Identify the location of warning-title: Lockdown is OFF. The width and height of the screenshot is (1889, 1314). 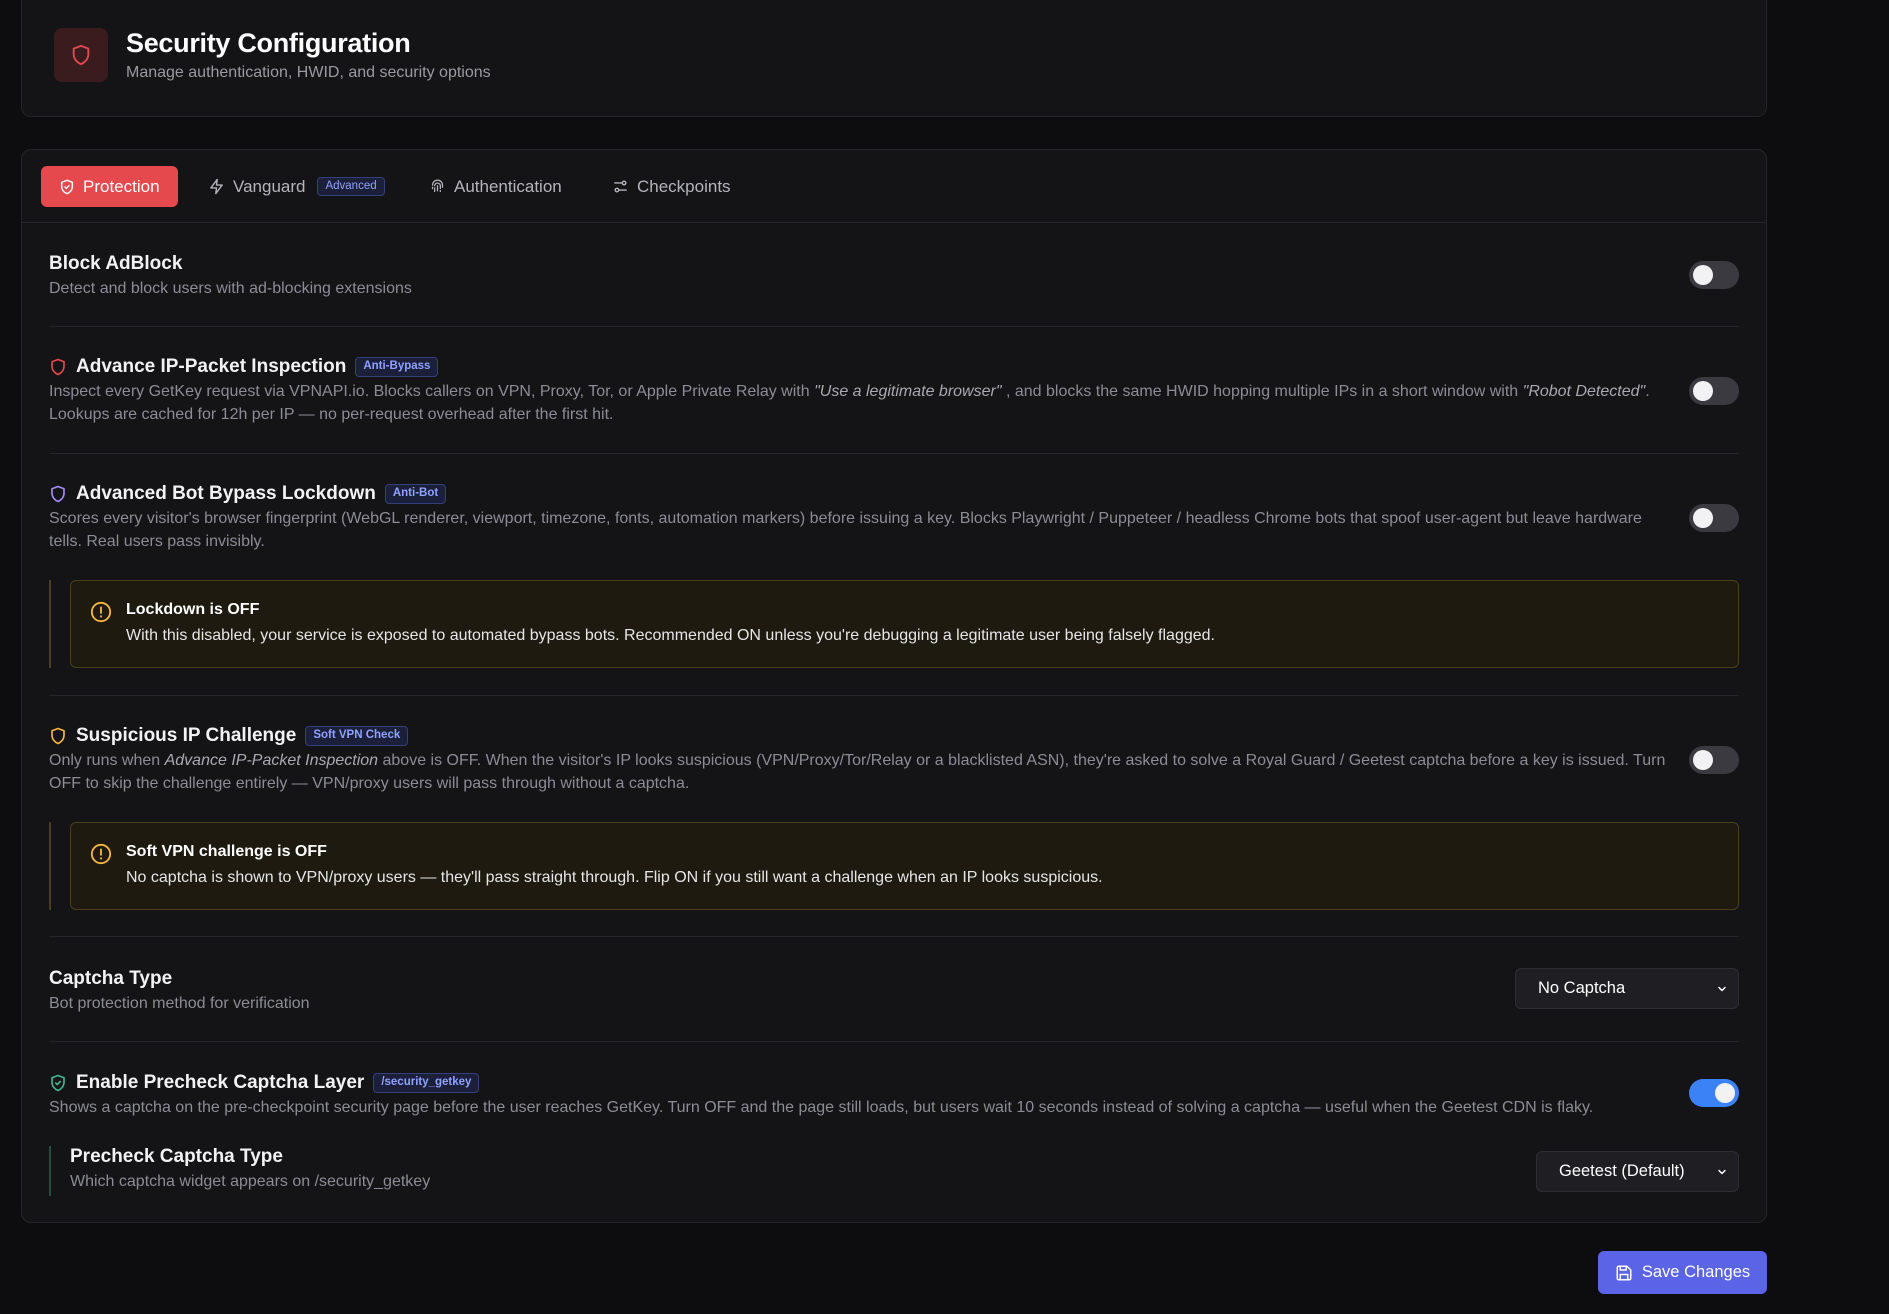
(193, 609).